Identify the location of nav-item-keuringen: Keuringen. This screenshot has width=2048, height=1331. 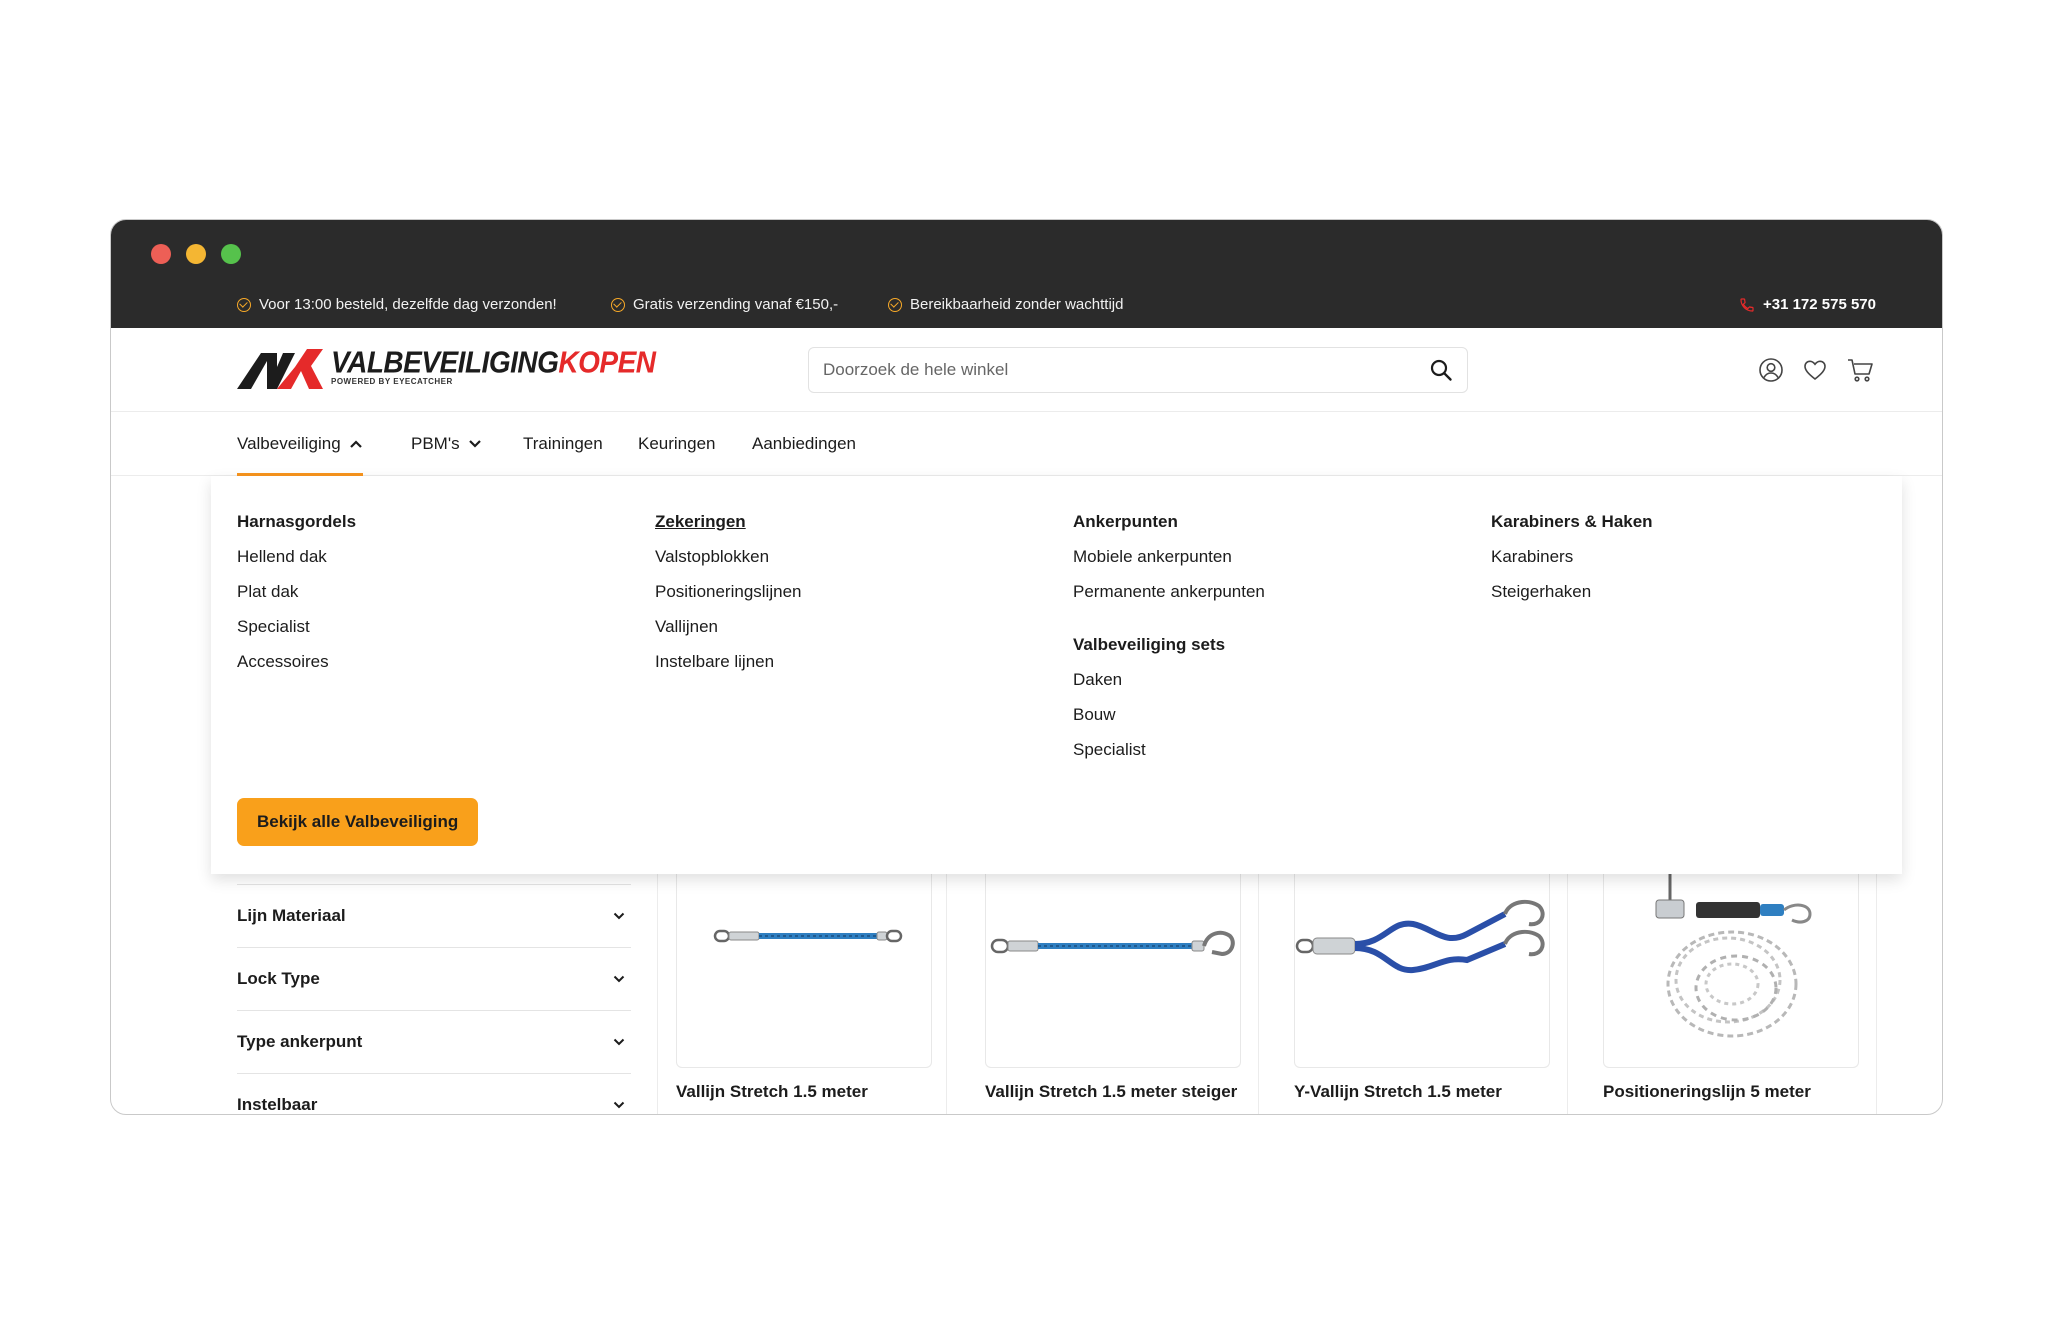
(677, 444).